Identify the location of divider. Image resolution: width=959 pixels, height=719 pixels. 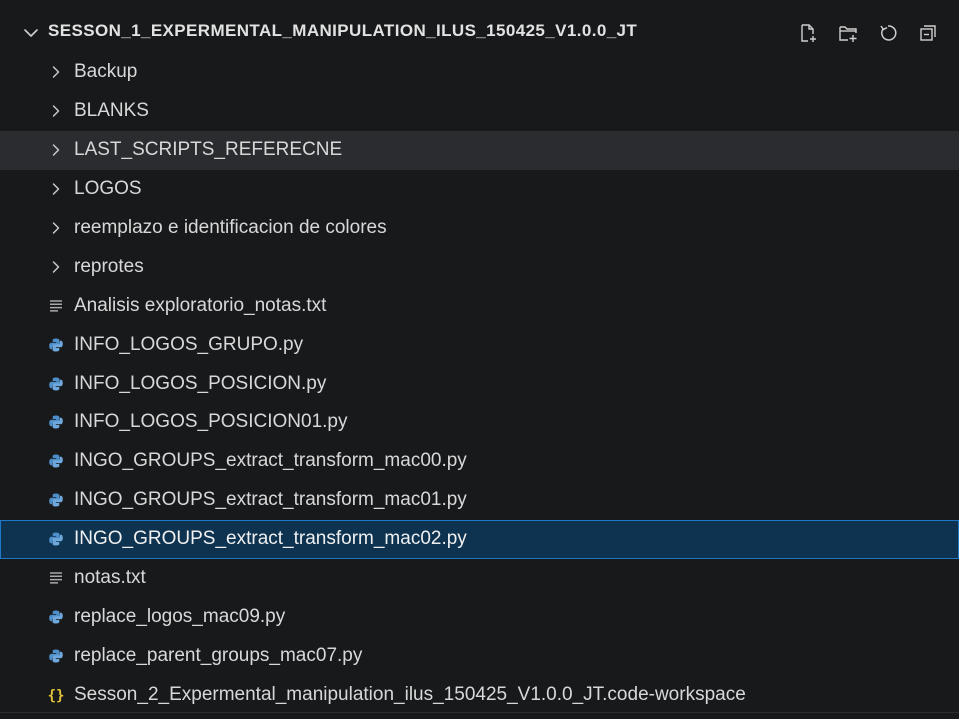
(479, 712).